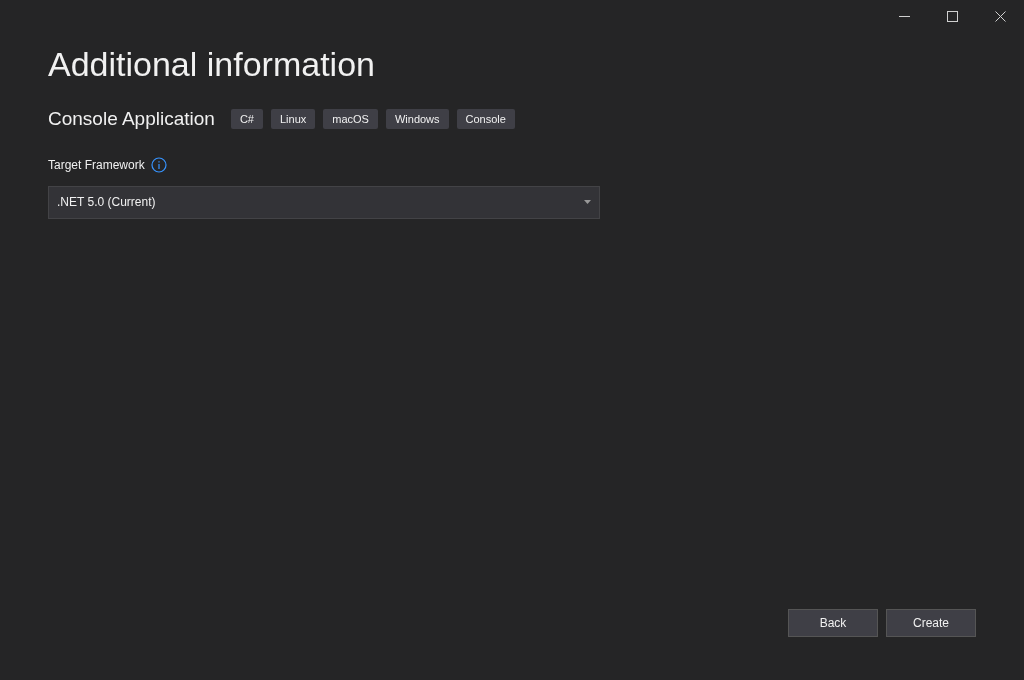 This screenshot has width=1024, height=680. I want to click on create-button: Create, so click(931, 623).